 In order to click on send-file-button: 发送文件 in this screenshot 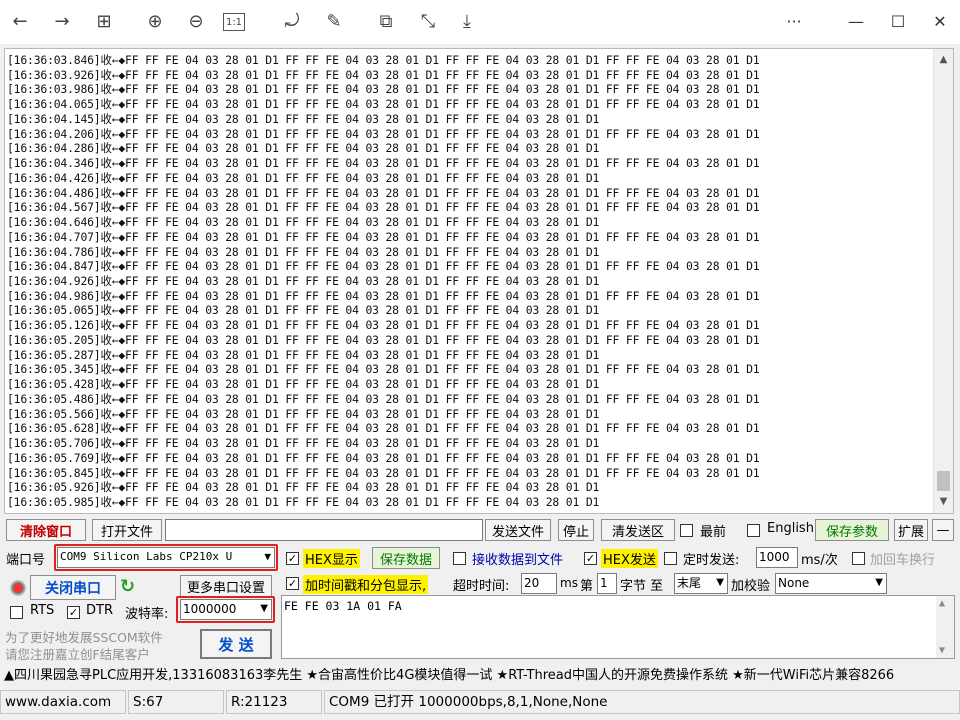, I will do `click(518, 530)`.